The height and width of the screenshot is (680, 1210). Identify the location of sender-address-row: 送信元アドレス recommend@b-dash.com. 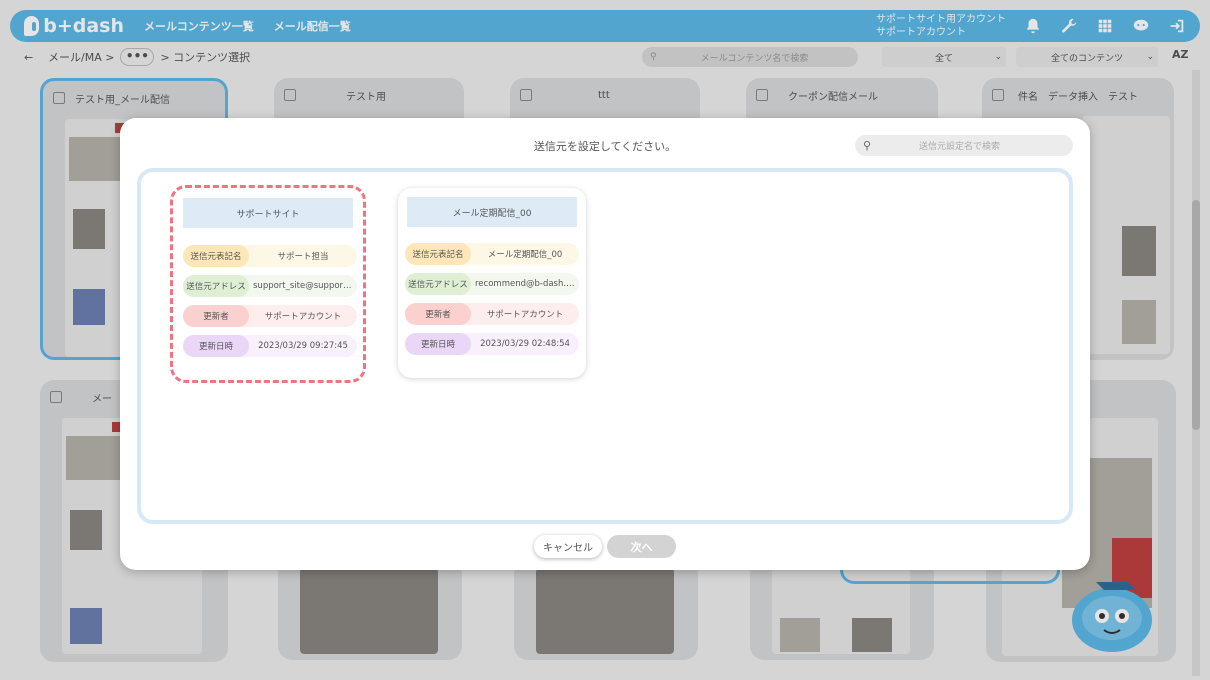
(492, 284).